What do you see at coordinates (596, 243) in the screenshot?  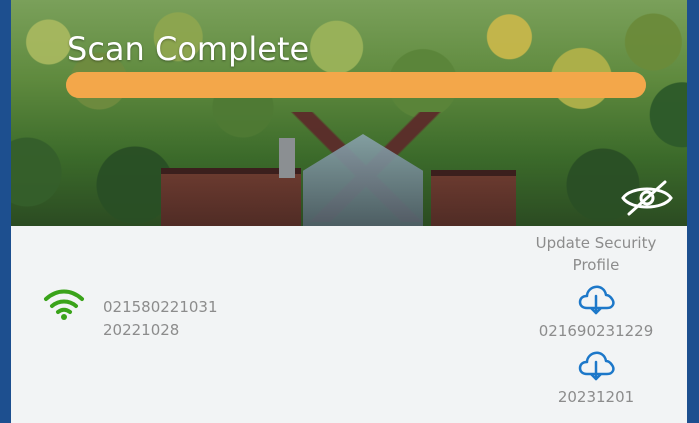 I see `update-security-label-line1: Update Security` at bounding box center [596, 243].